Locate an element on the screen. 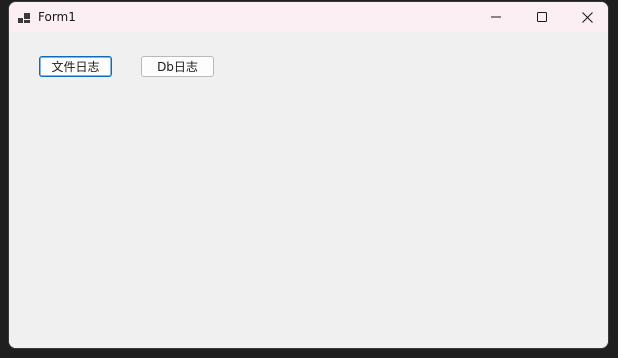 This screenshot has height=358, width=618. minimize-icon is located at coordinates (496, 17).